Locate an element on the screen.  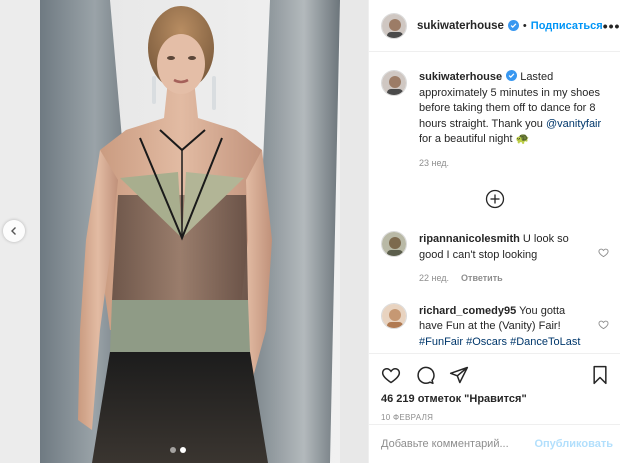
load-more-comments-icon is located at coordinates (495, 199).